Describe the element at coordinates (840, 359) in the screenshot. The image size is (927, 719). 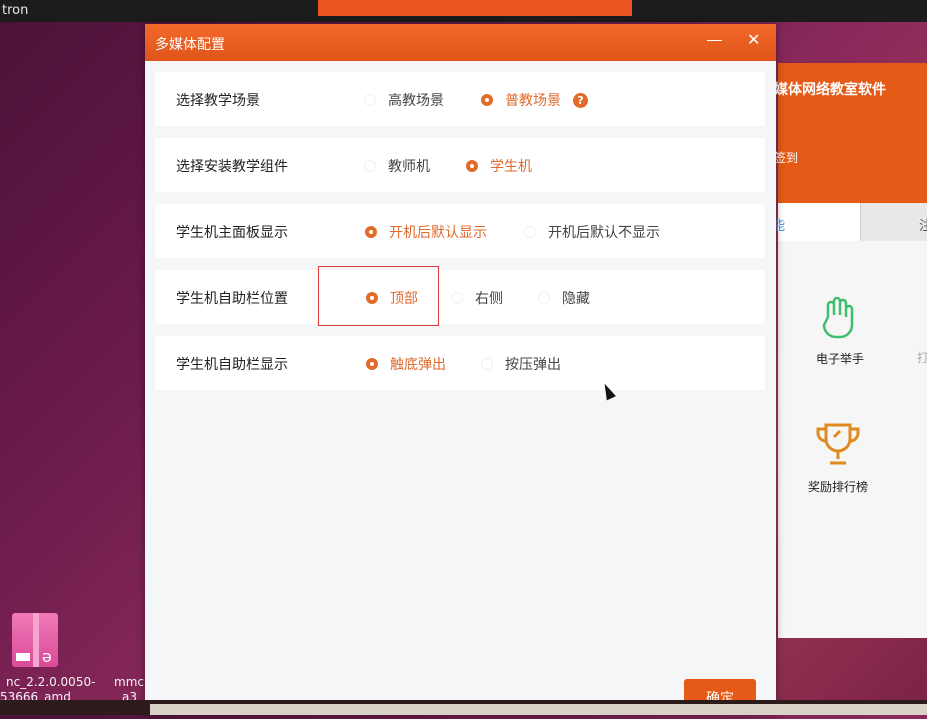
I see `feature-label: 电子举手` at that location.